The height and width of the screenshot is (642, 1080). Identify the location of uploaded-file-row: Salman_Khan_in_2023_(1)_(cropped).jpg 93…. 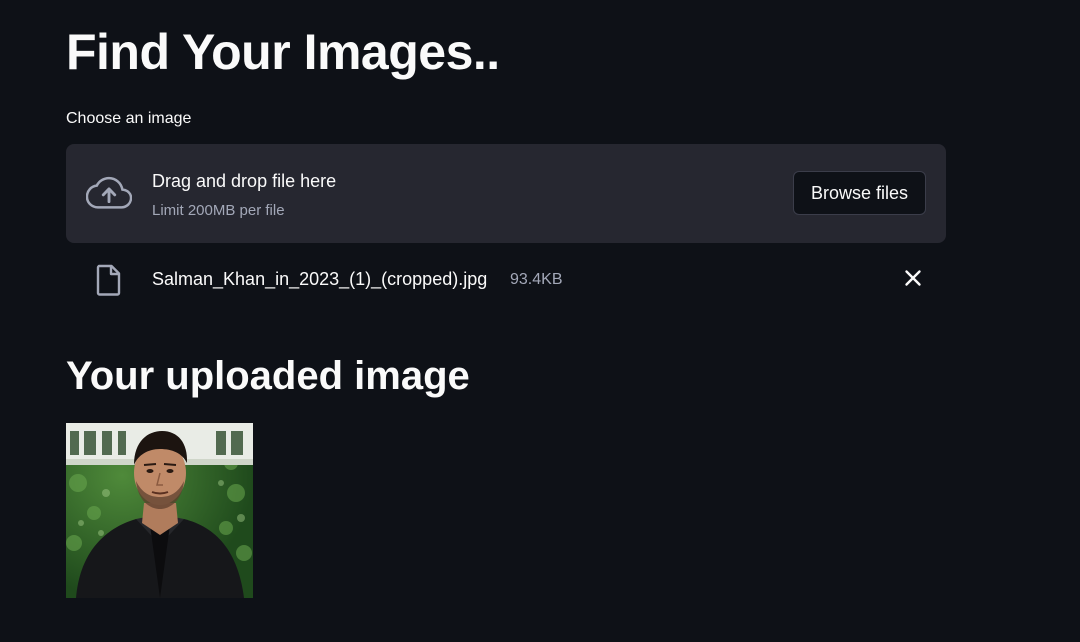
(506, 279).